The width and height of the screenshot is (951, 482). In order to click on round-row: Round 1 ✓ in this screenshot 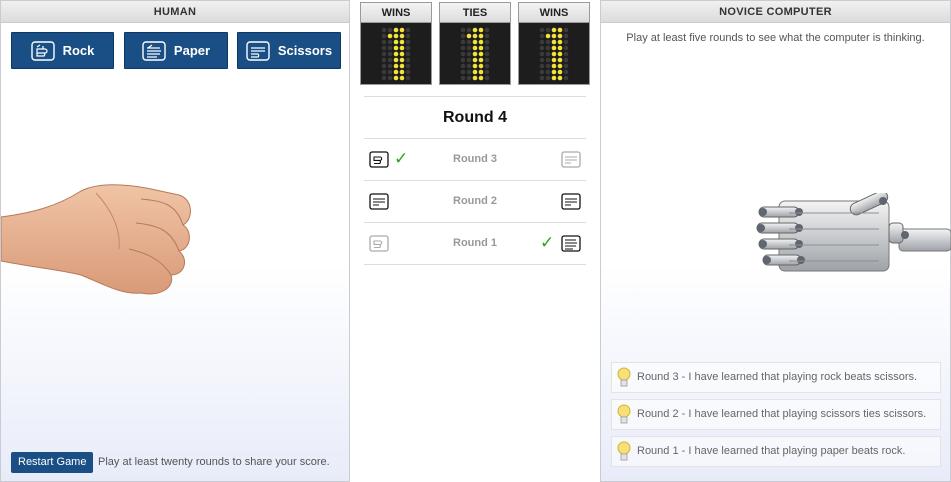, I will do `click(475, 244)`.